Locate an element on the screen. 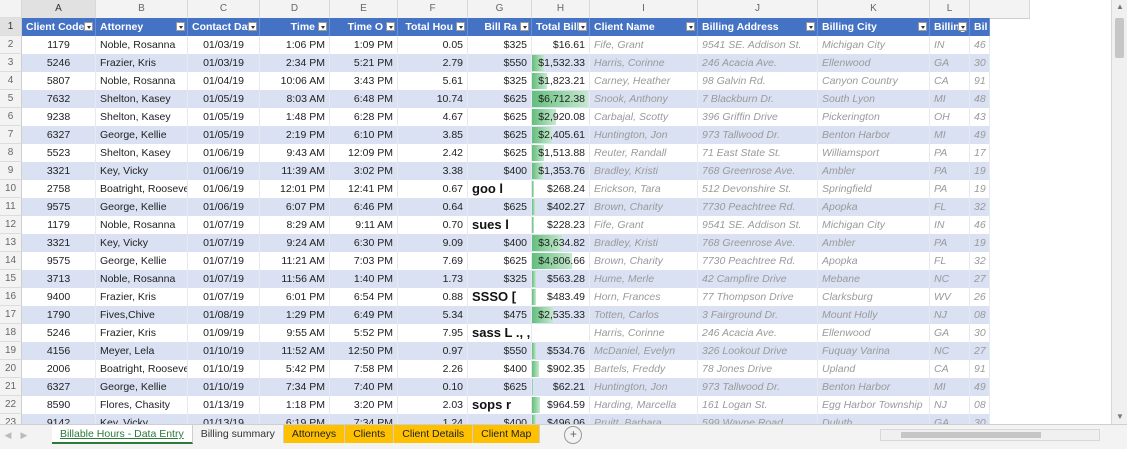  cell-hours: 9.09 is located at coordinates (433, 243).